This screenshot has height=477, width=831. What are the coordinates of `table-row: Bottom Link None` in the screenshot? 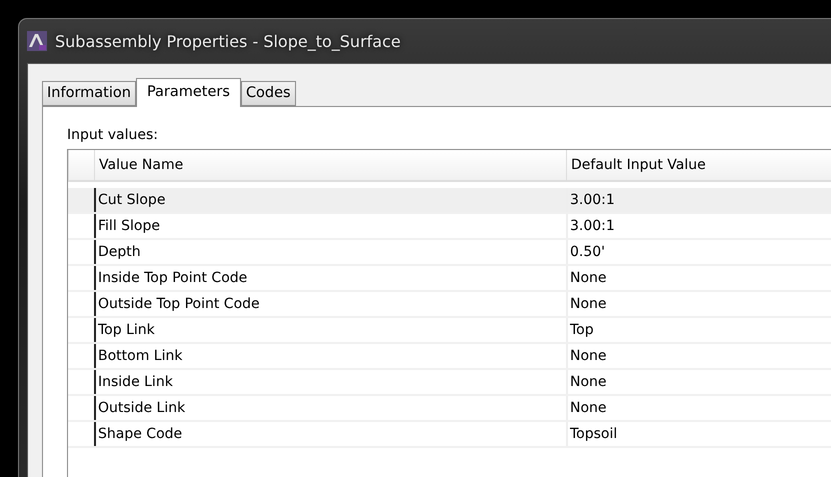 It's located at (449, 357).